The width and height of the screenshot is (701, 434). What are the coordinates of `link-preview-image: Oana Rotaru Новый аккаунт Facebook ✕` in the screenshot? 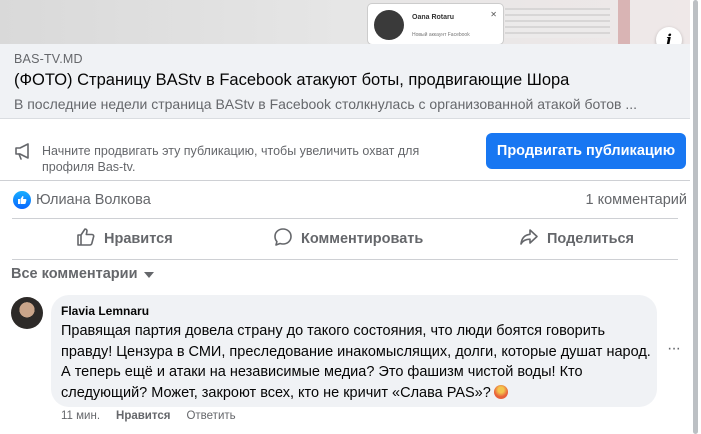 It's located at (345, 22).